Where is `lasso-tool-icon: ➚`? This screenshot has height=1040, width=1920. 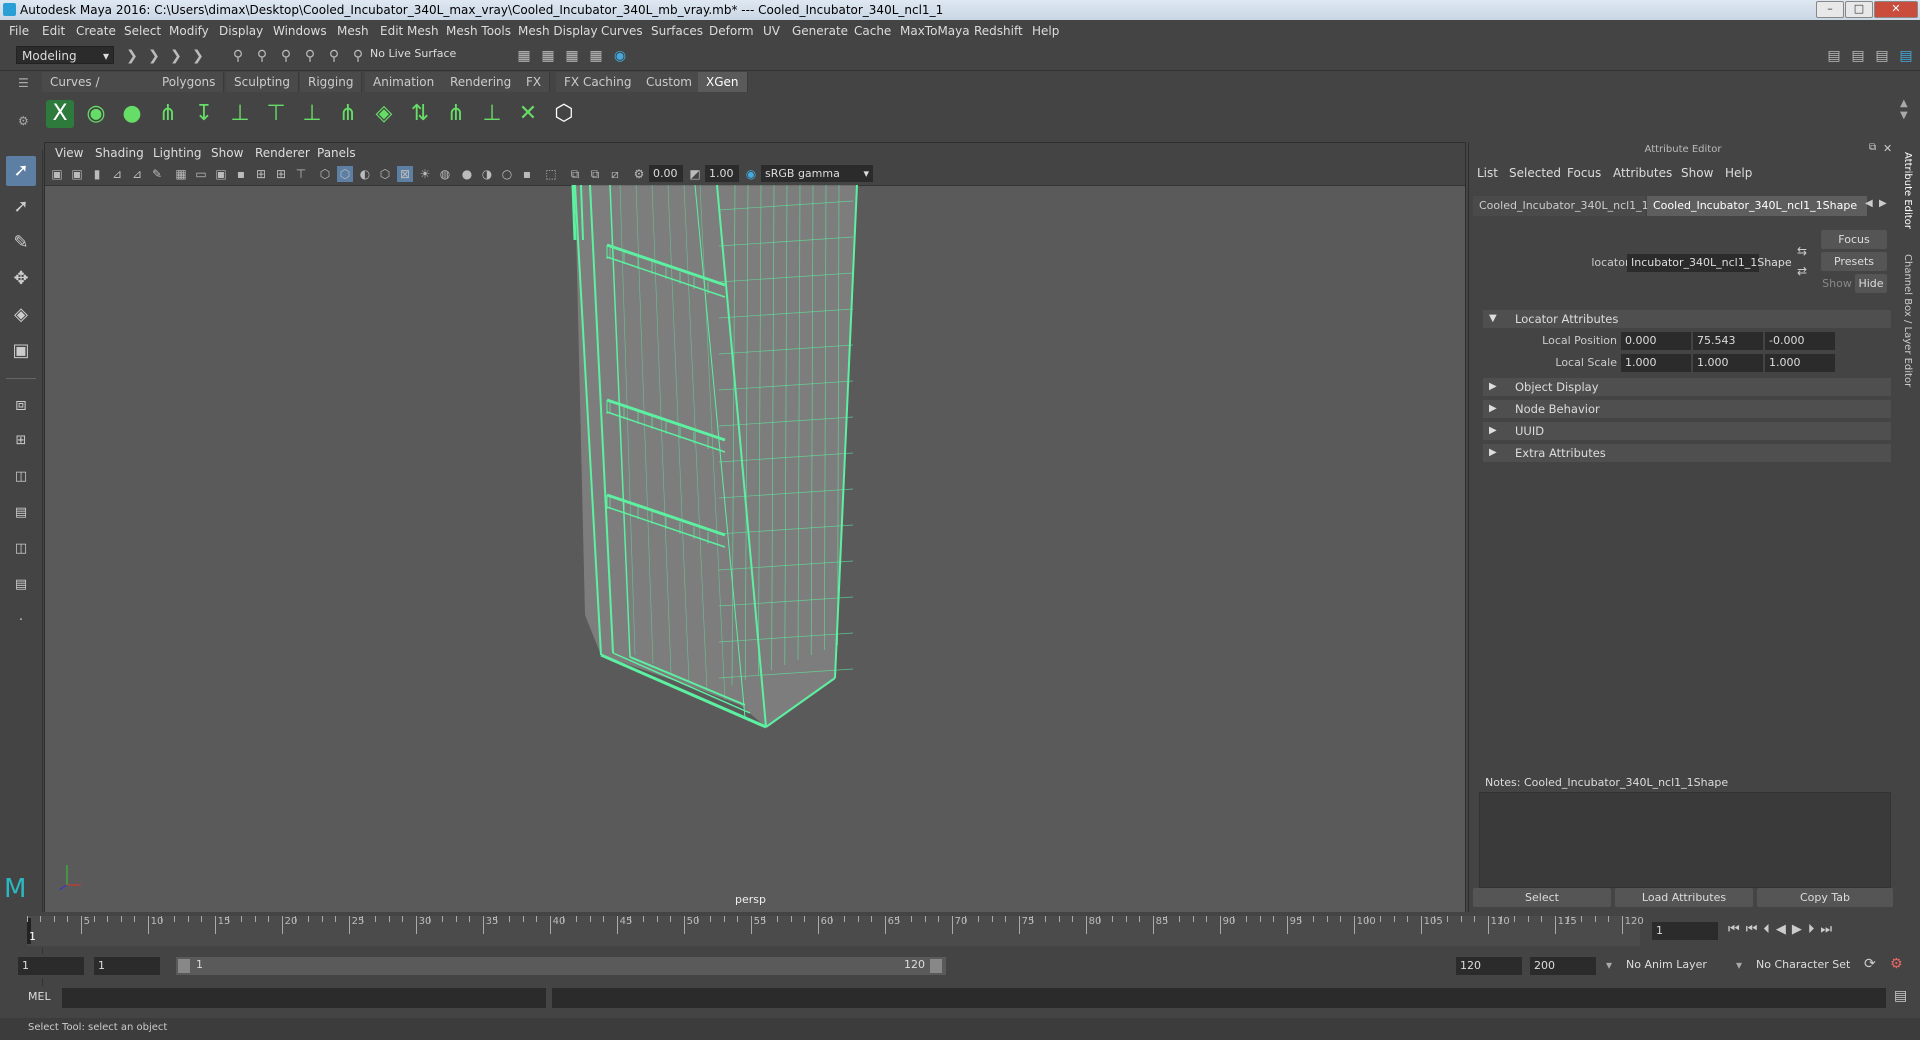
lasso-tool-icon: ➚ is located at coordinates (21, 207).